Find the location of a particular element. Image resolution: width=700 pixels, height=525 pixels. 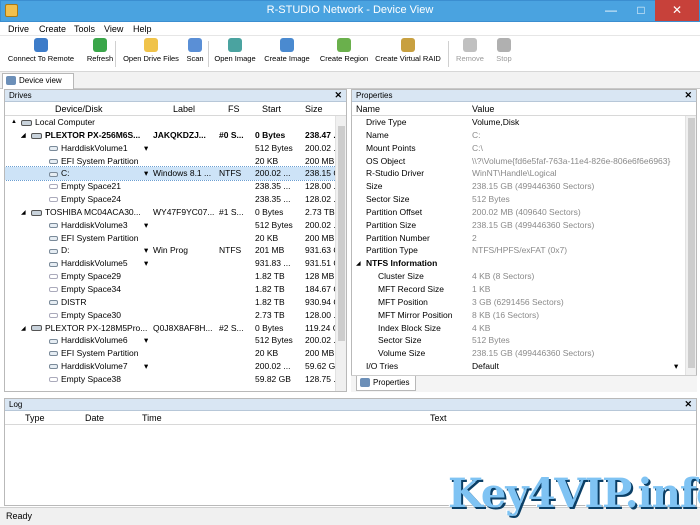

stop-button: Stop is located at coordinates (504, 54).